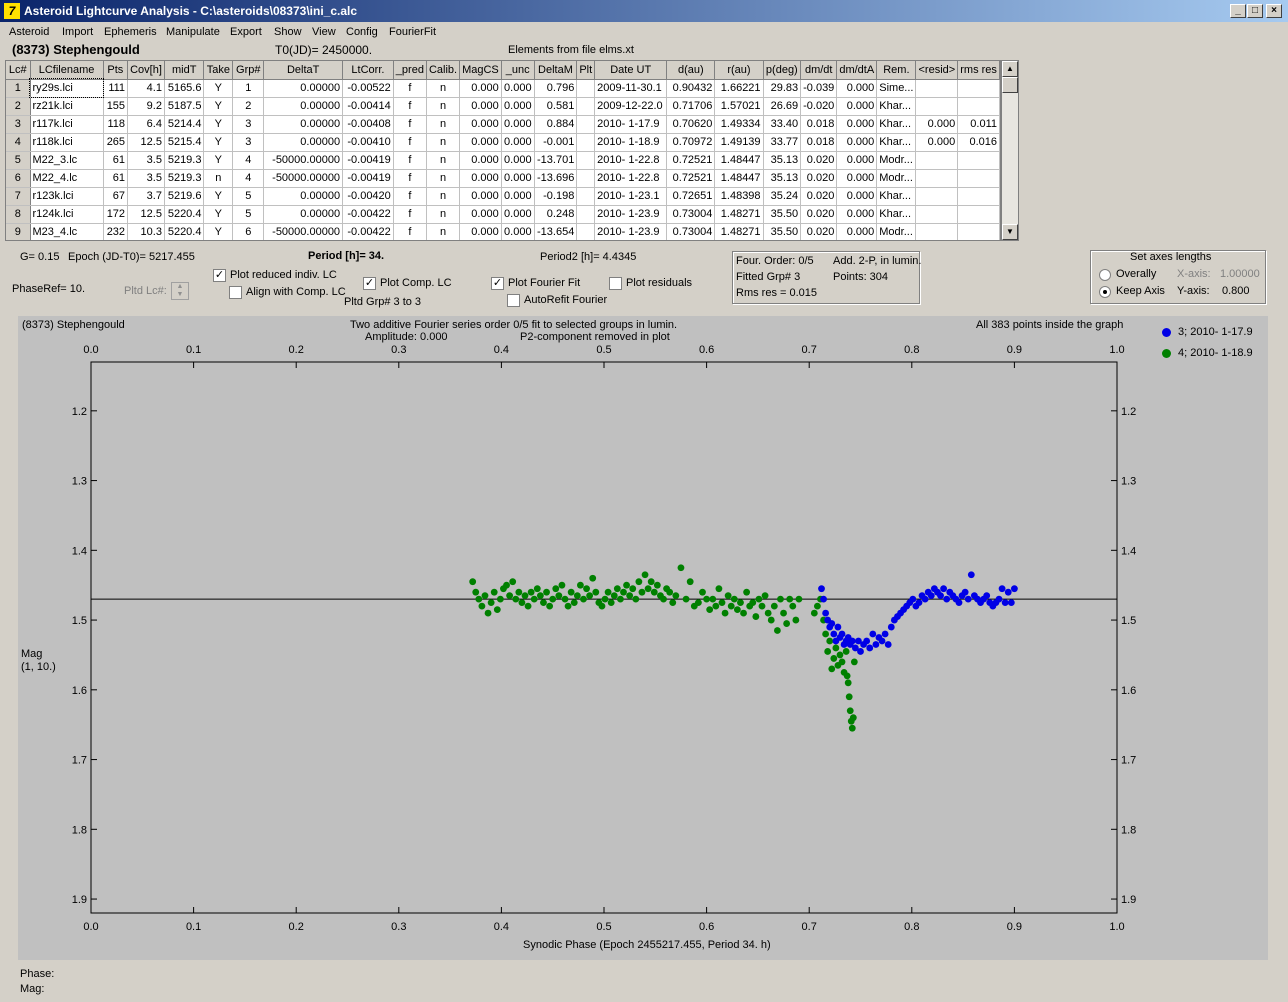 The width and height of the screenshot is (1288, 1002). I want to click on table-cell: M22_4.lc, so click(67, 178).